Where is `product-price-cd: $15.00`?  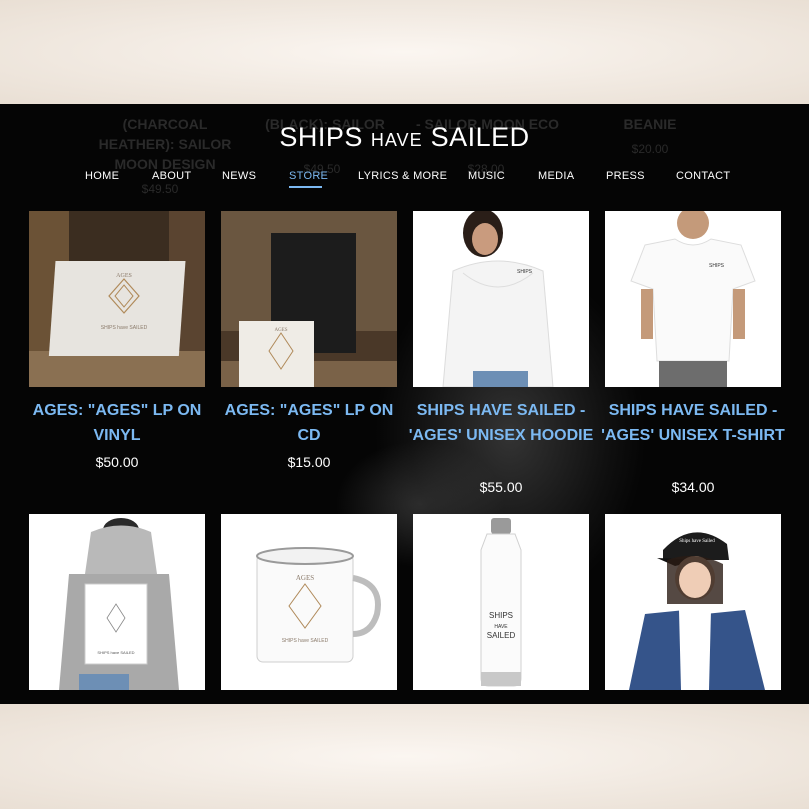 product-price-cd: $15.00 is located at coordinates (309, 462).